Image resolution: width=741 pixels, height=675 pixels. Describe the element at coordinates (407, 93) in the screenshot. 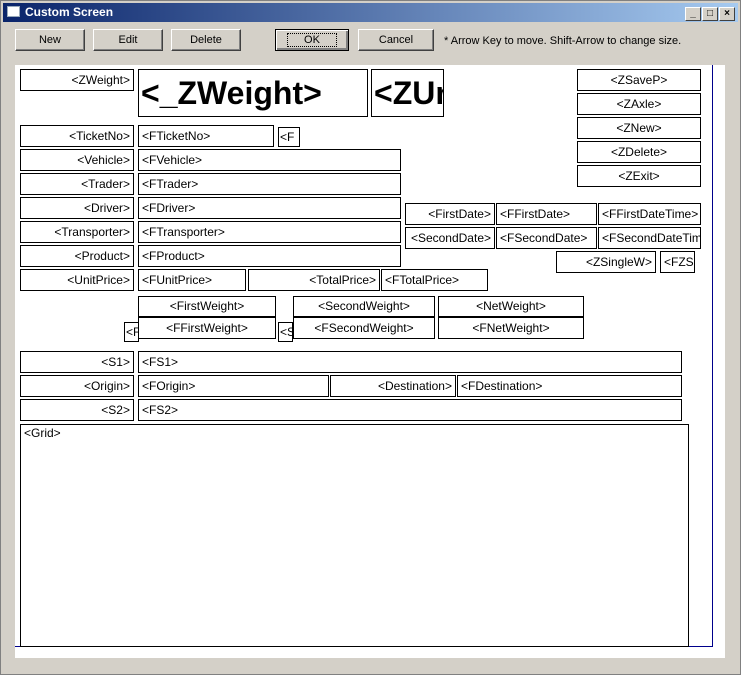

I see `zunit-display: <ZUnit>` at that location.